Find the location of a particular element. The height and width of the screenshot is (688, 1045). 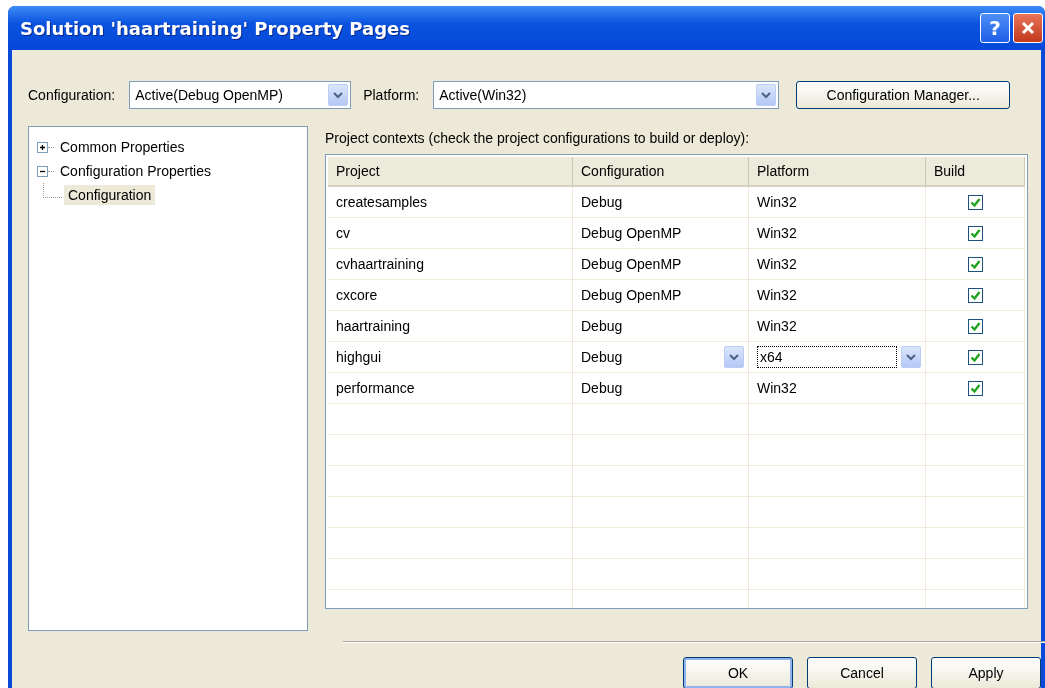

column-header: Build is located at coordinates (975, 171).